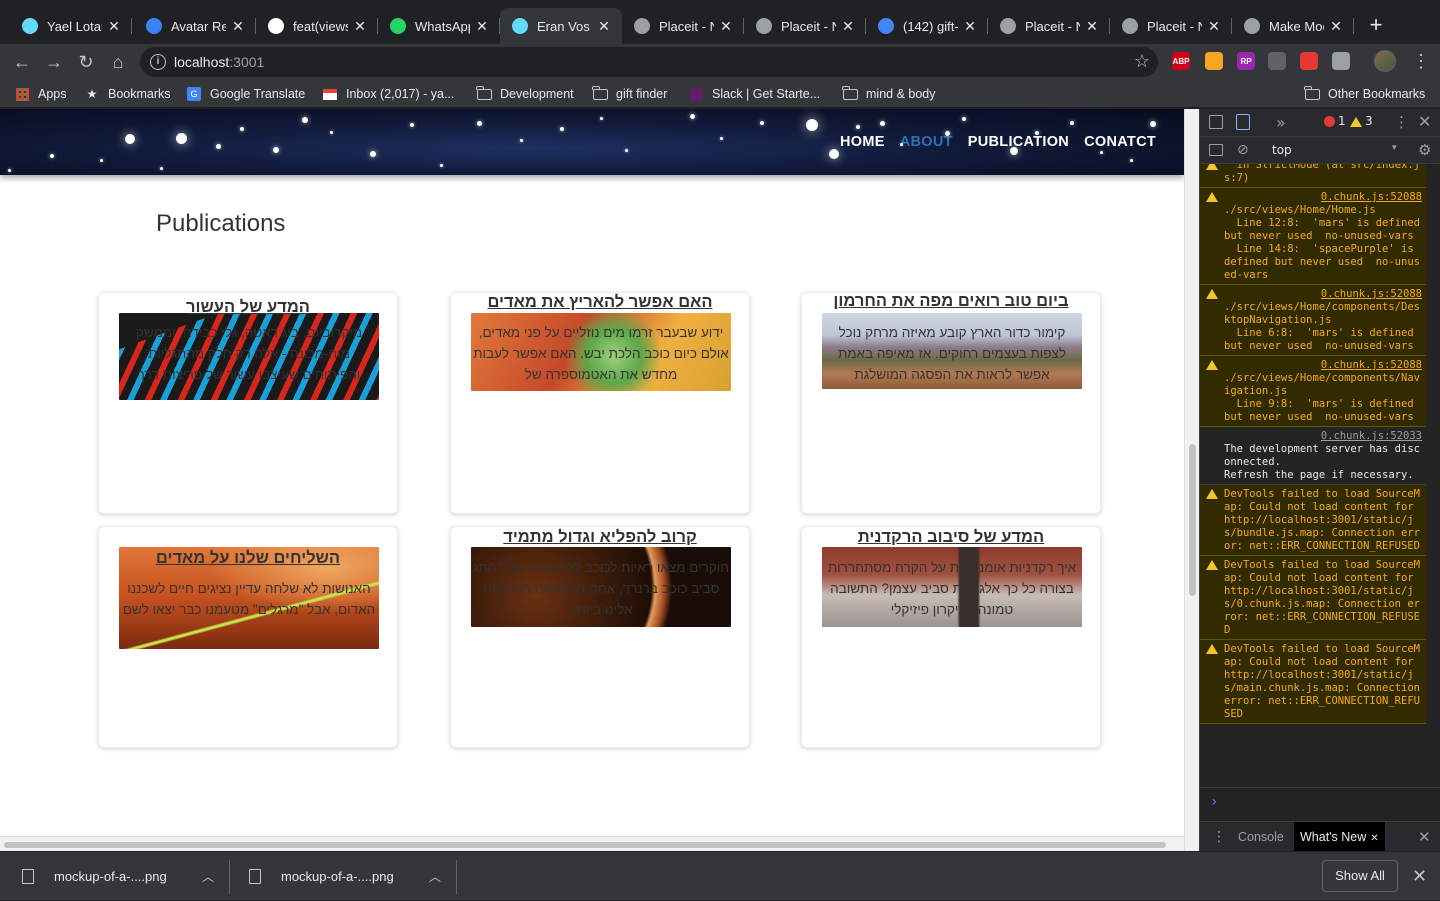 The height and width of the screenshot is (901, 1440). What do you see at coordinates (927, 26) in the screenshot?
I see `browser-tab: (142) gift- ✕` at bounding box center [927, 26].